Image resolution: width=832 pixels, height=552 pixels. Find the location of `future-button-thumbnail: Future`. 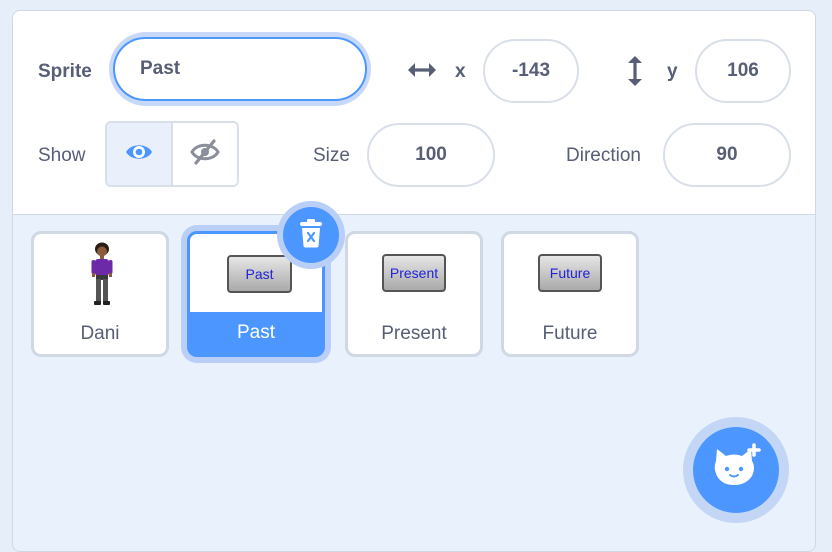

future-button-thumbnail: Future is located at coordinates (570, 273).